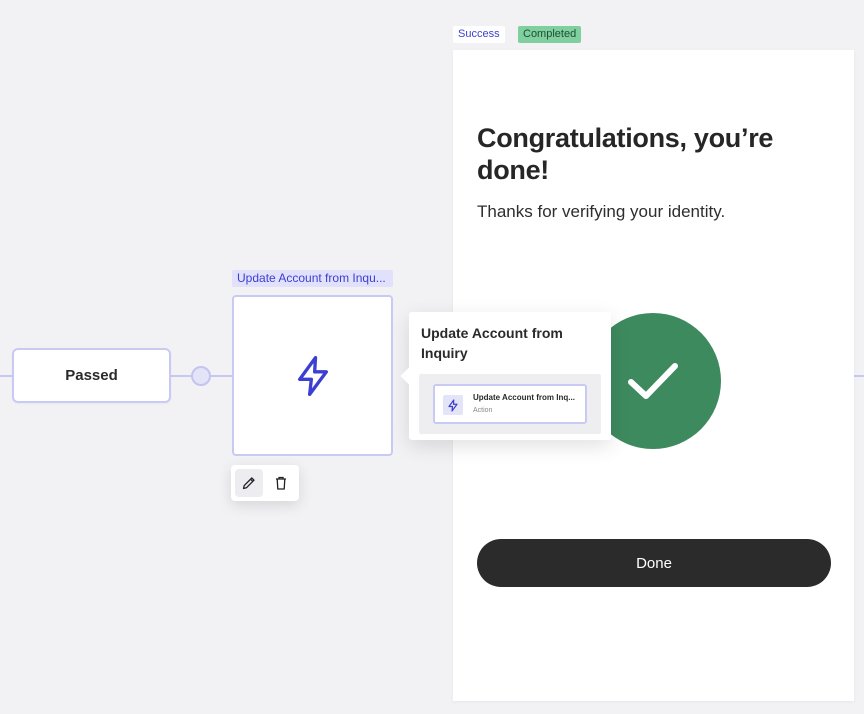  What do you see at coordinates (492, 343) in the screenshot?
I see `popover-title: Update Account from Inquiry` at bounding box center [492, 343].